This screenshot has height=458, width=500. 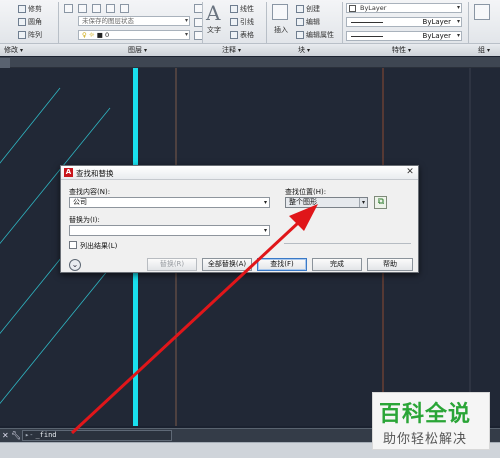 What do you see at coordinates (367, 22) in the screenshot?
I see `linetype-preview` at bounding box center [367, 22].